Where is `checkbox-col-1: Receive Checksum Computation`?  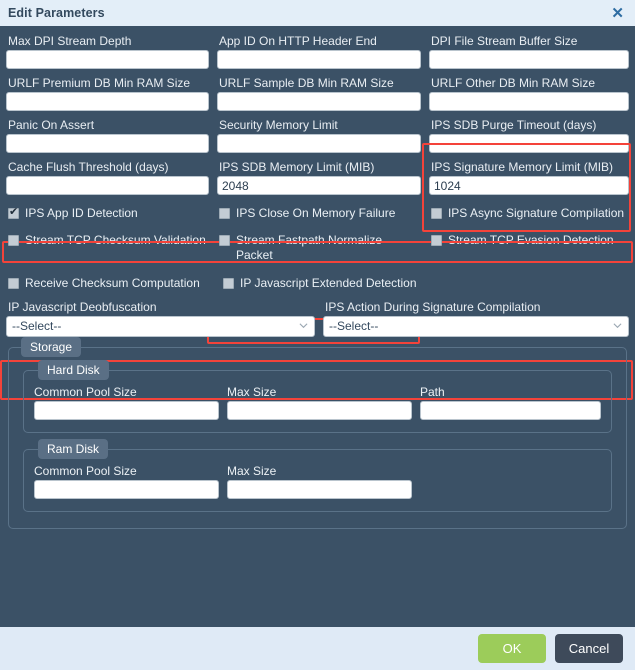 checkbox-col-1: Receive Checksum Computation is located at coordinates (111, 283).